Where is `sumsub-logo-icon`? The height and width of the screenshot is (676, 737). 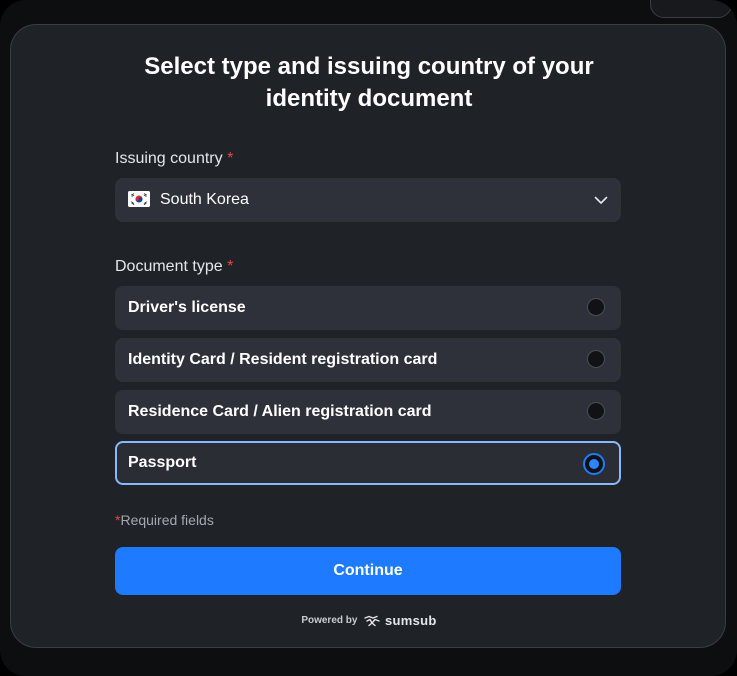 sumsub-logo-icon is located at coordinates (372, 621).